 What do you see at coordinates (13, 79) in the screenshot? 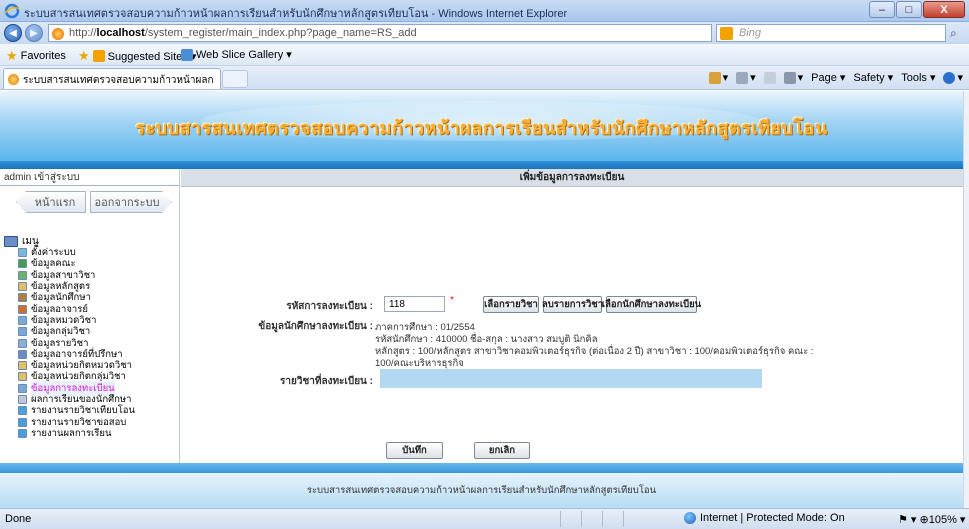
I see `tab-favicon-icon` at bounding box center [13, 79].